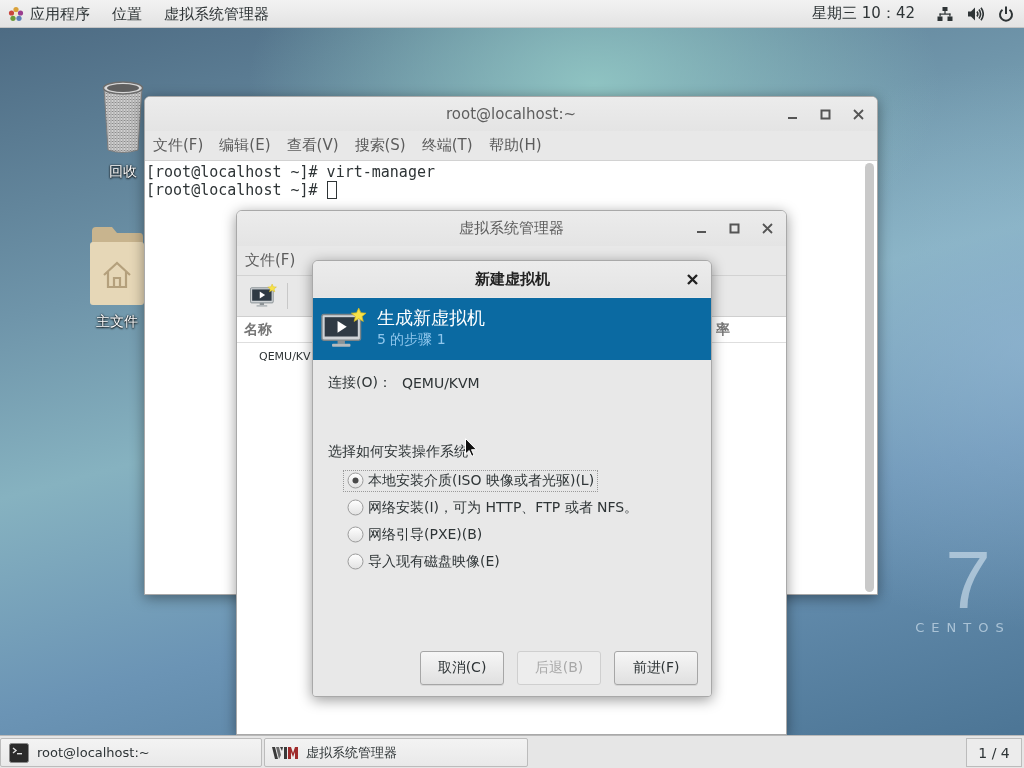 The height and width of the screenshot is (768, 1024). Describe the element at coordinates (515, 145) in the screenshot. I see `menu-item: 帮助(H)` at that location.